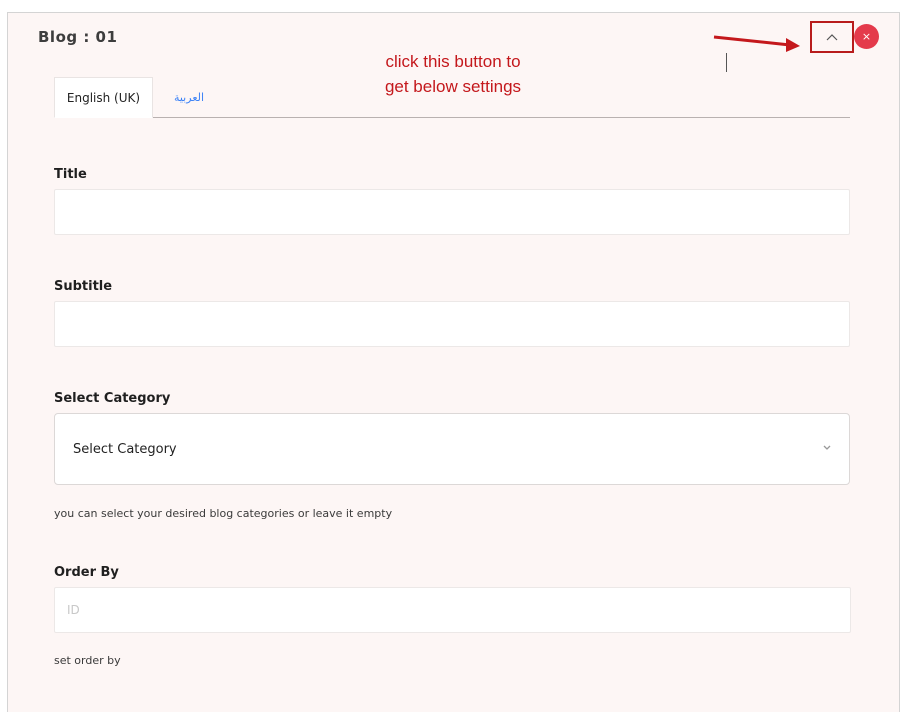 This screenshot has width=911, height=712. Describe the element at coordinates (83, 286) in the screenshot. I see `subtitle-label: Subtitle` at that location.